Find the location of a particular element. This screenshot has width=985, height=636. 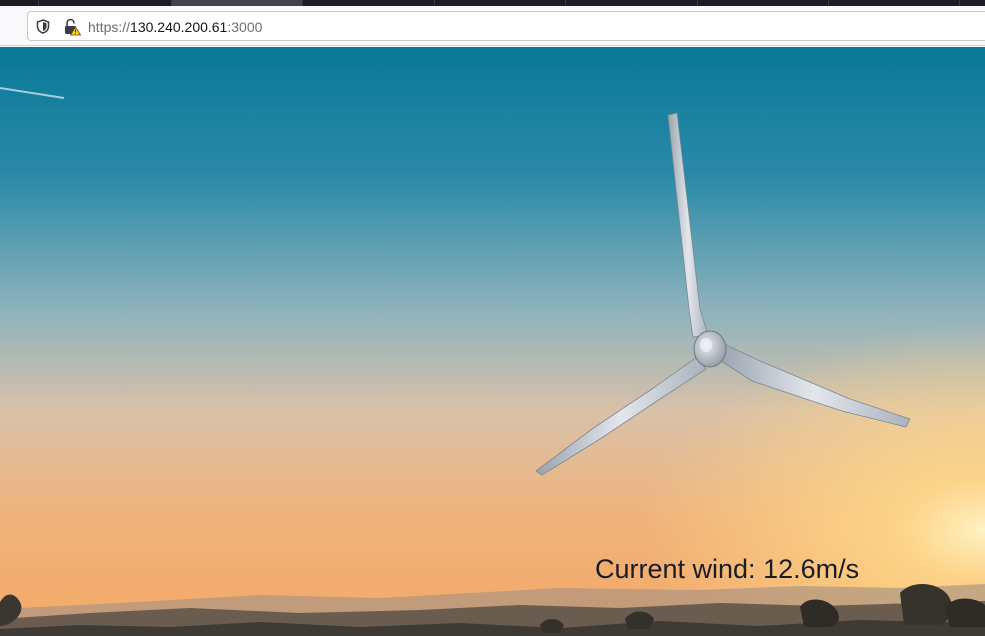

url-port: :3000 is located at coordinates (245, 27).